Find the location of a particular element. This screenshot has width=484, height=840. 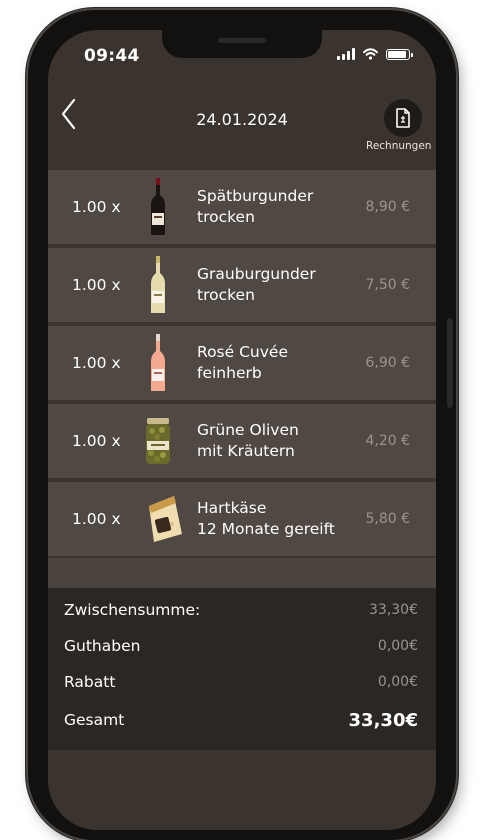

battery-icon is located at coordinates (399, 54).